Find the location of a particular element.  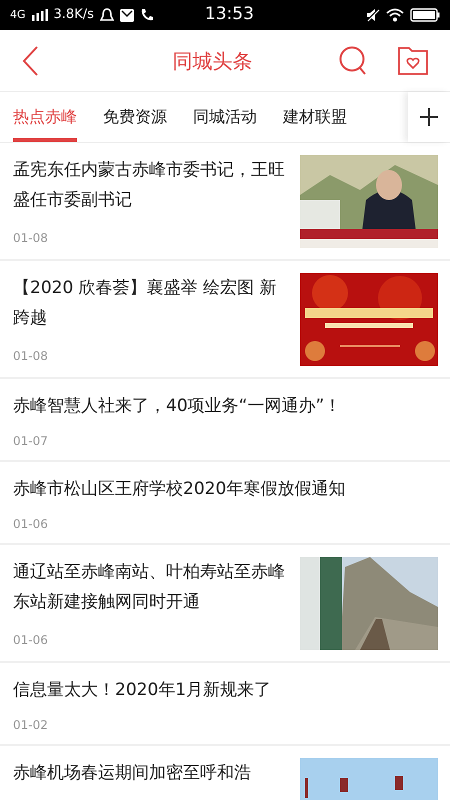

news-item: 通辽站至赤峰南站、叶柏寿站至赤峰东站新建接触网同时开通 01-06 is located at coordinates (225, 604).